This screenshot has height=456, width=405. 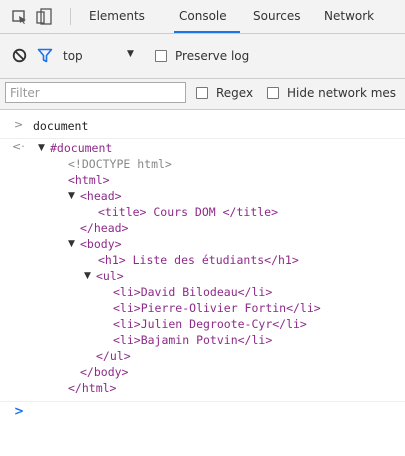 What do you see at coordinates (70, 16) in the screenshot?
I see `tab-separator` at bounding box center [70, 16].